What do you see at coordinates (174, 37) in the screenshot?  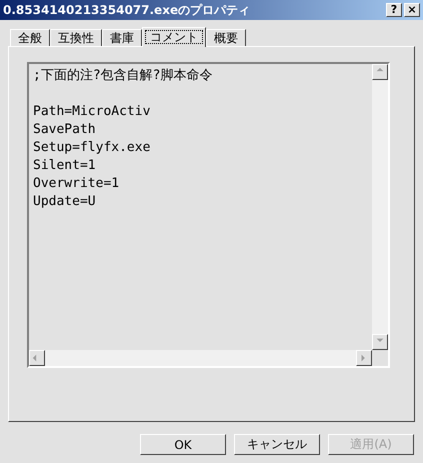 I see `tab: コメント` at bounding box center [174, 37].